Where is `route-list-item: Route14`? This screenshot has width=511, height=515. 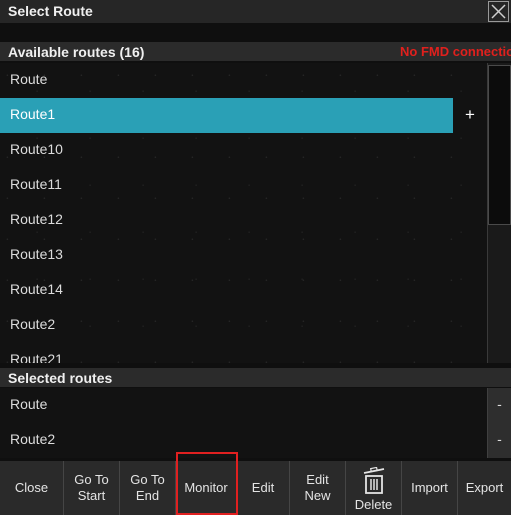
route-list-item: Route14 is located at coordinates (243, 290).